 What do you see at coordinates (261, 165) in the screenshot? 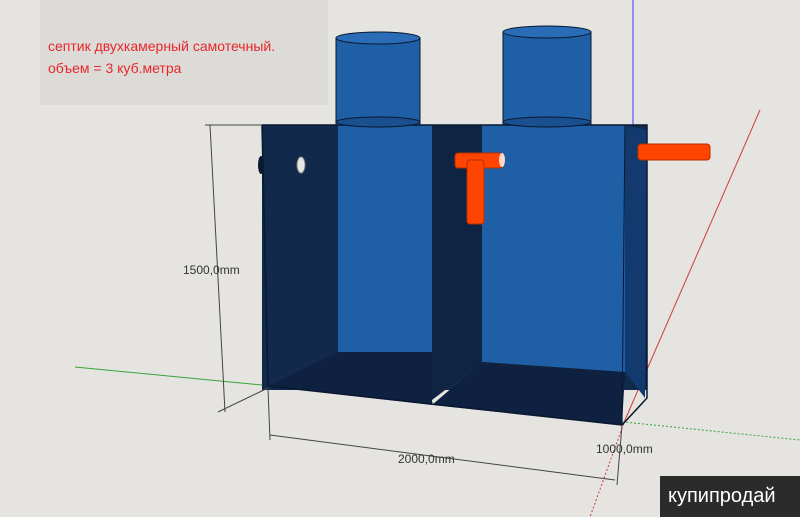
I see `inlet-stub` at bounding box center [261, 165].